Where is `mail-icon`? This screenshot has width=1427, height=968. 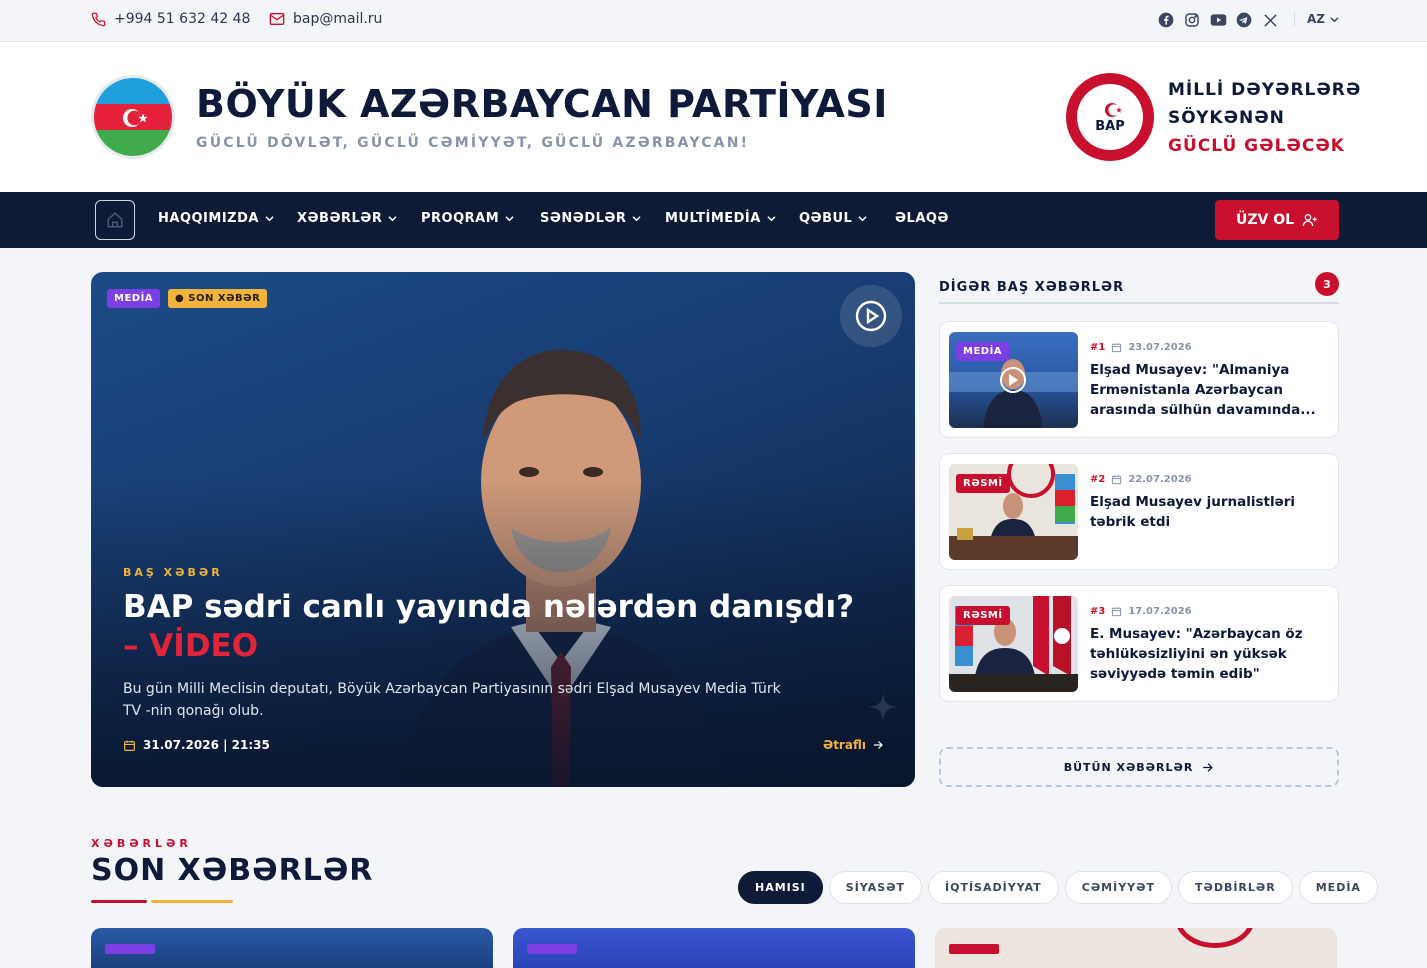
mail-icon is located at coordinates (277, 19).